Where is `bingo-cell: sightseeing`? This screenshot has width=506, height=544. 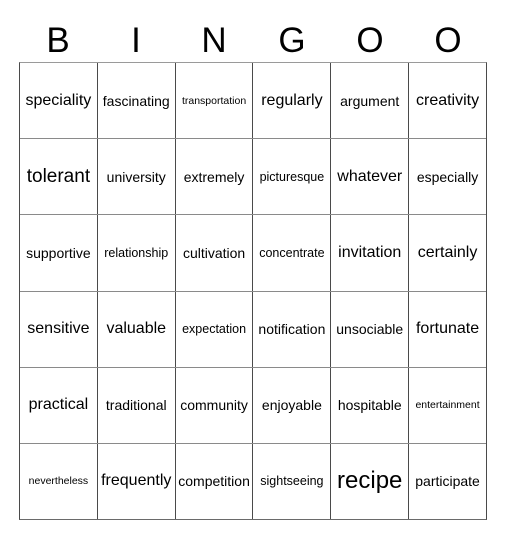
bingo-cell: sightseeing is located at coordinates (291, 481).